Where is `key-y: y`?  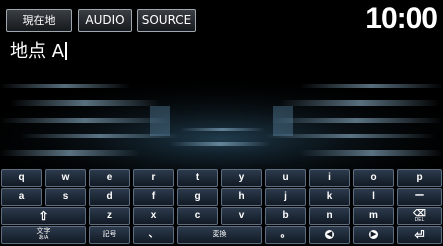 key-y: y is located at coordinates (241, 178).